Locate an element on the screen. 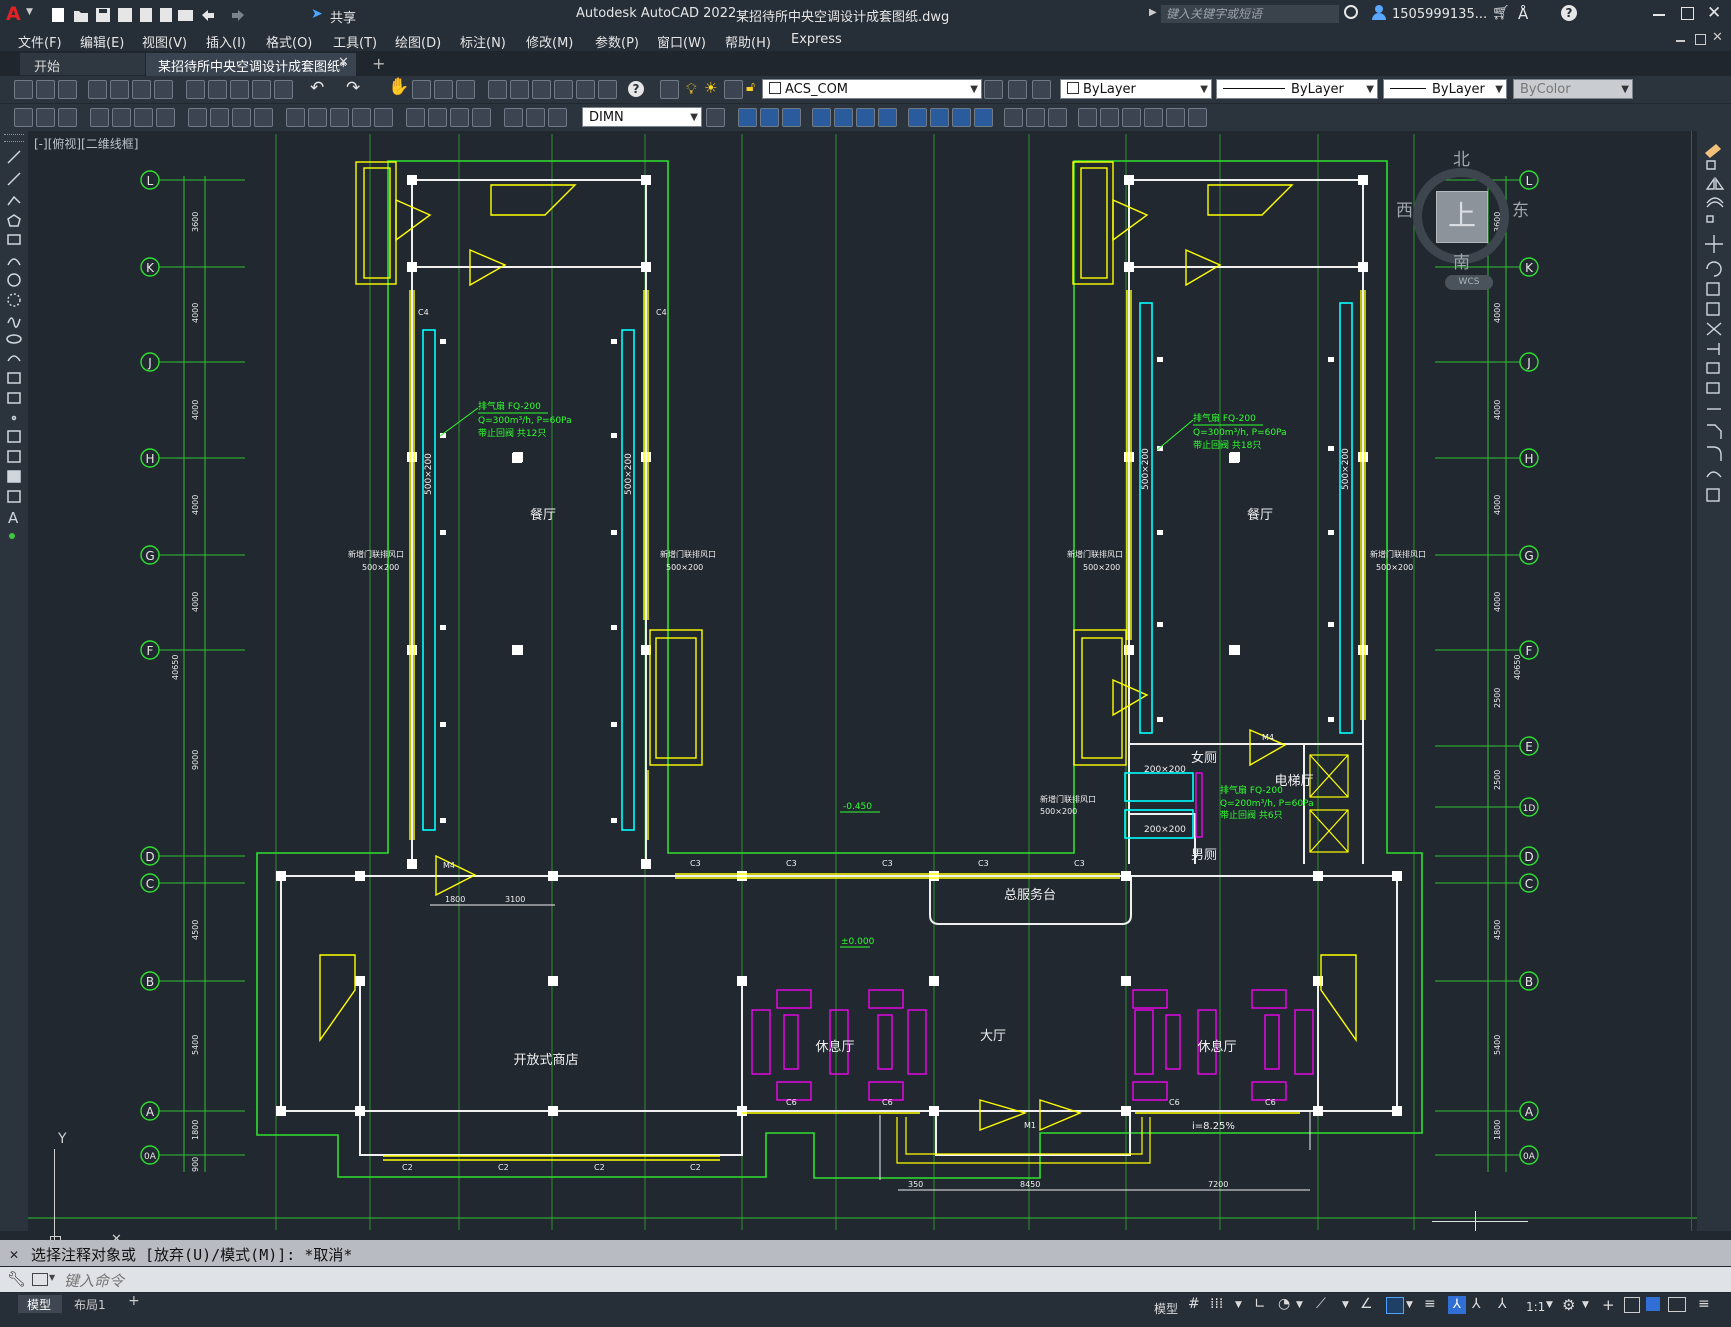 This screenshot has height=1327, width=1731. mirror-tool-icon is located at coordinates (1715, 183).